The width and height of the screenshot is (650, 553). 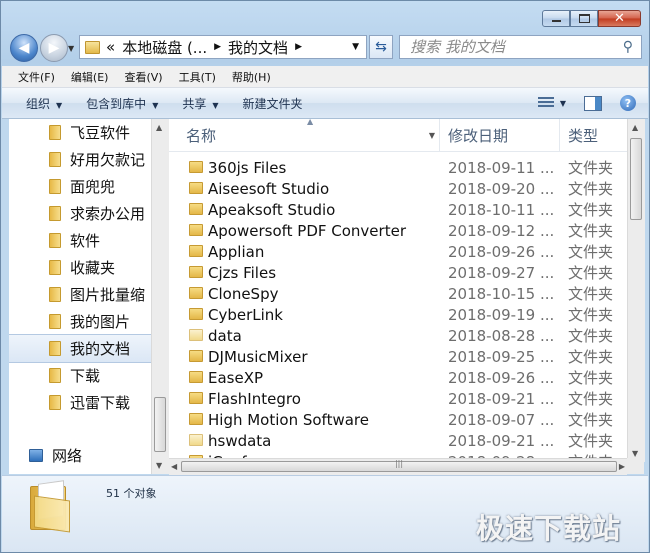 What do you see at coordinates (381, 47) in the screenshot?
I see `refresh-button: ⇆` at bounding box center [381, 47].